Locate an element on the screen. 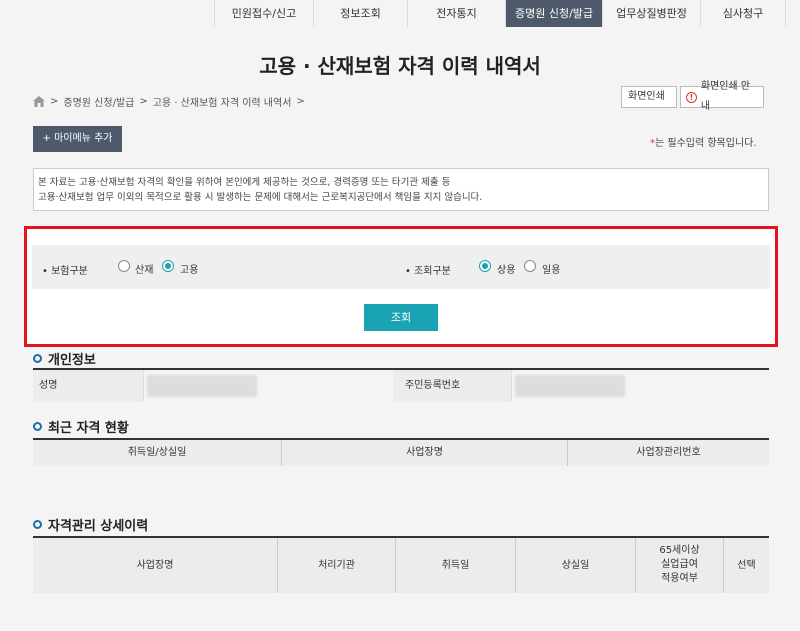 Image resolution: width=800 pixels, height=631 pixels. radio-employment-label: 고용 is located at coordinates (189, 268).